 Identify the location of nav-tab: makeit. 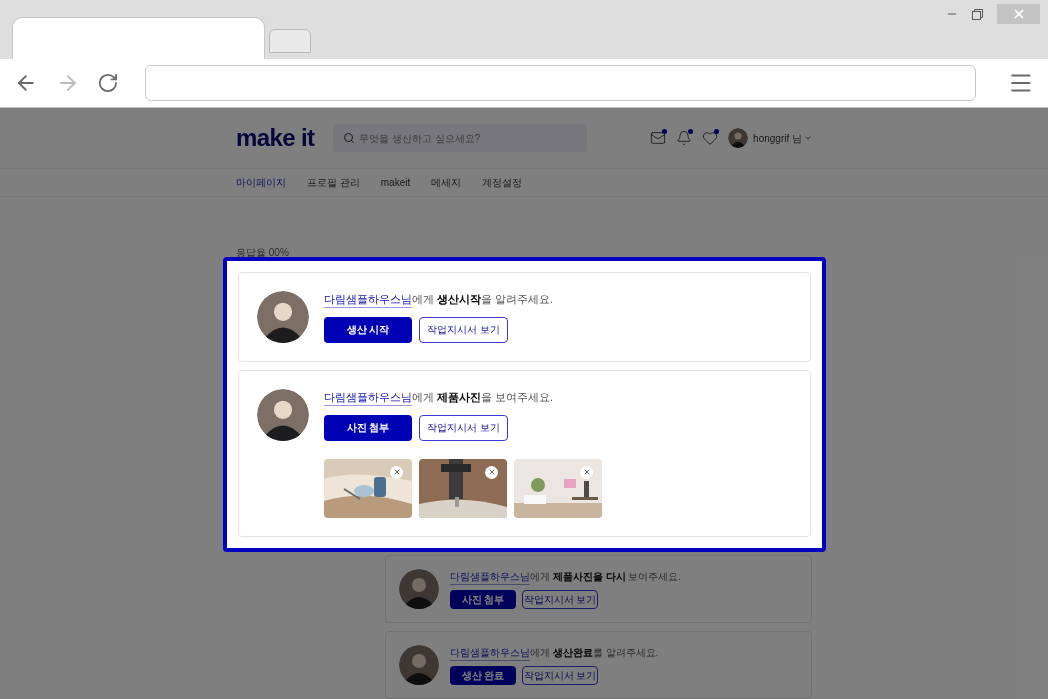
(395, 182).